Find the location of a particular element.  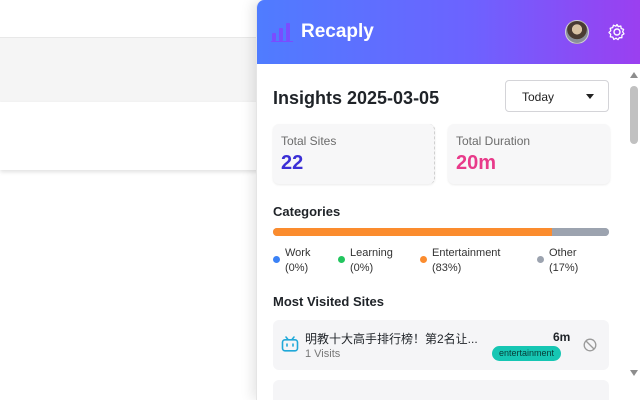

app-title: Recaply is located at coordinates (337, 31).